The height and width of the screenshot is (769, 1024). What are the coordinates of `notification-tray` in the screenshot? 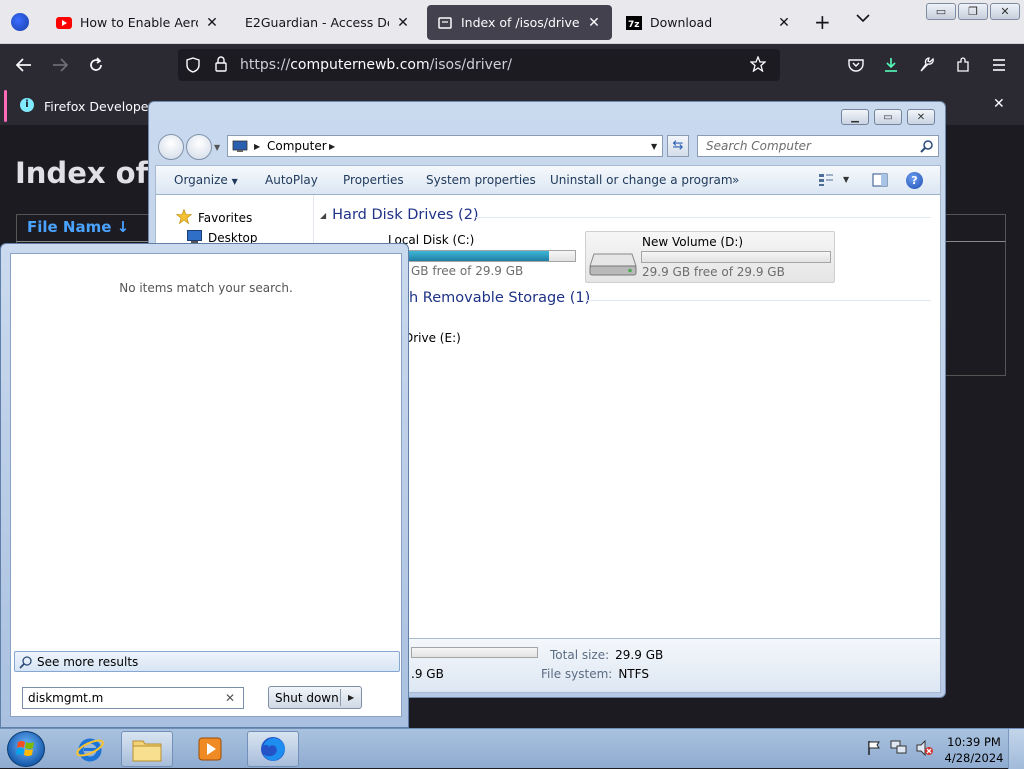 It's located at (902, 749).